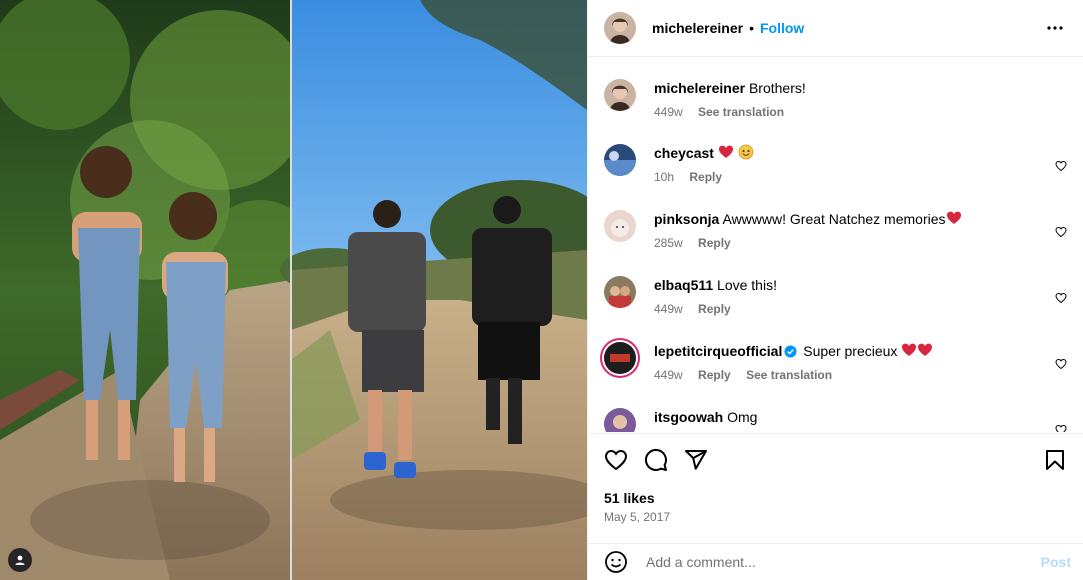  Describe the element at coordinates (747, 285) in the screenshot. I see `comment-text: Love this!` at that location.